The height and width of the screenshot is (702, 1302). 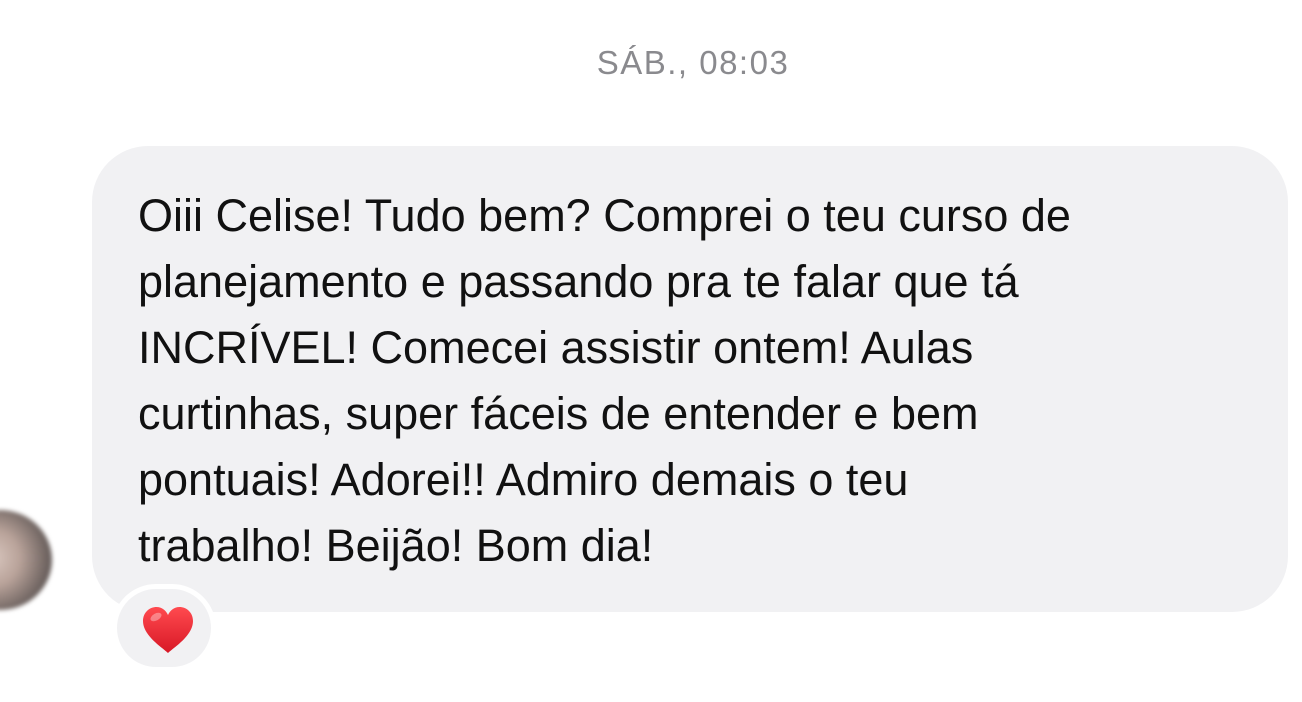 I want to click on message-line: INCRÍVEL! Comecei assistir ontem! Aulas, so click(x=556, y=347).